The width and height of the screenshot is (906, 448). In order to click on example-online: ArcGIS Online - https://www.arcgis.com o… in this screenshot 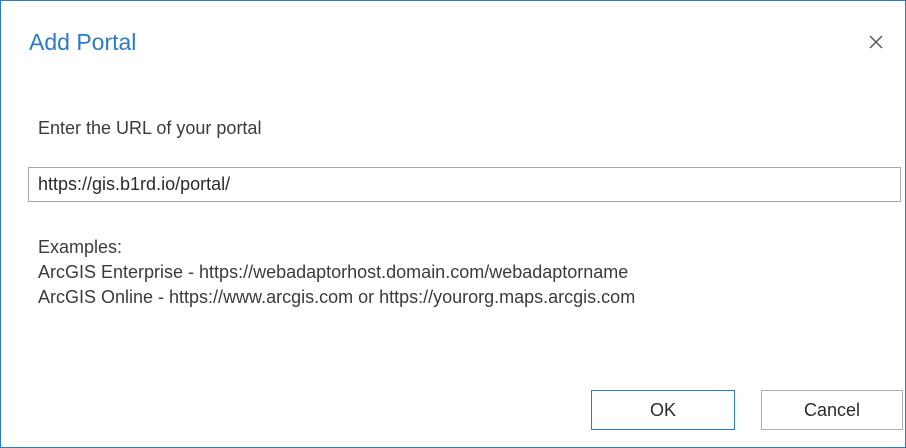, I will do `click(337, 297)`.